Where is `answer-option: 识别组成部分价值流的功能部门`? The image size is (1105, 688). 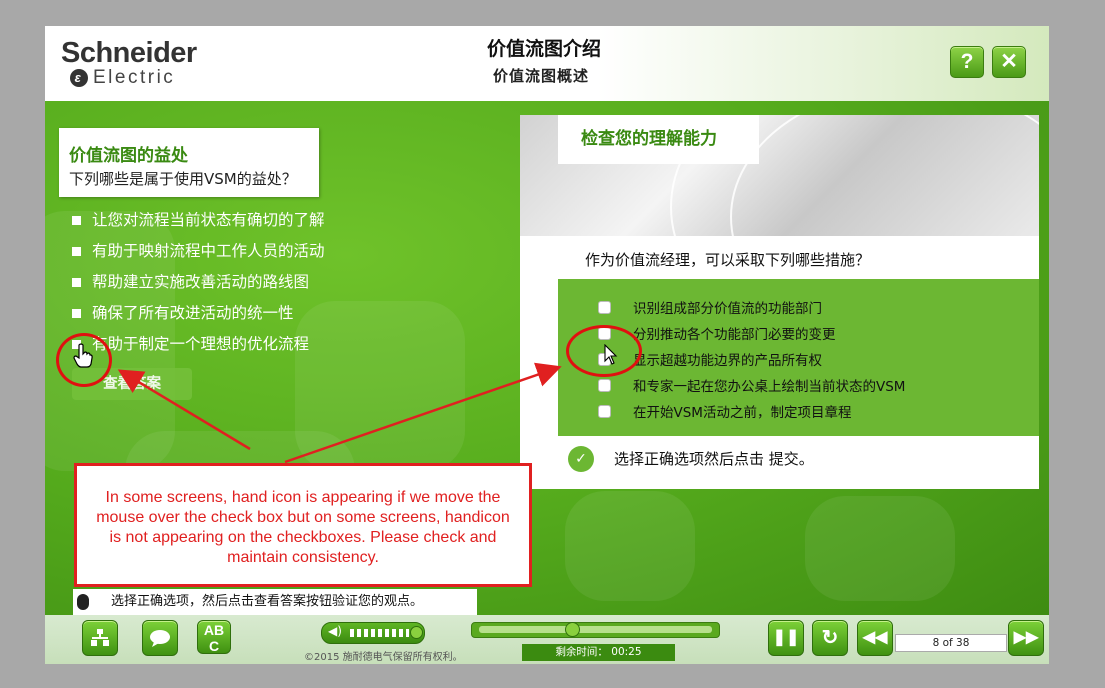
answer-option: 识别组成部分价值流的功能部门 is located at coordinates (798, 307).